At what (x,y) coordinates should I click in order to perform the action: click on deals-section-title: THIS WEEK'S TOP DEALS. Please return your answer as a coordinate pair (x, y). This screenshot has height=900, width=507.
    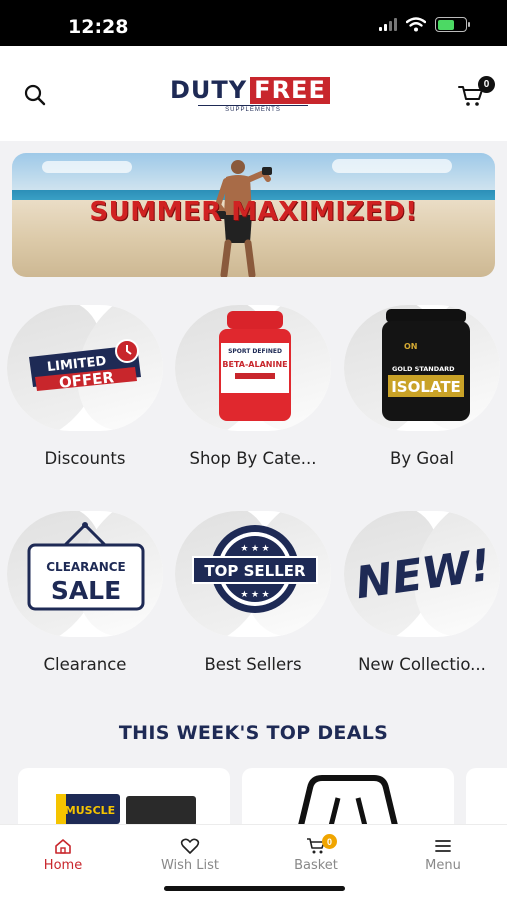
    Looking at the image, I should click on (253, 733).